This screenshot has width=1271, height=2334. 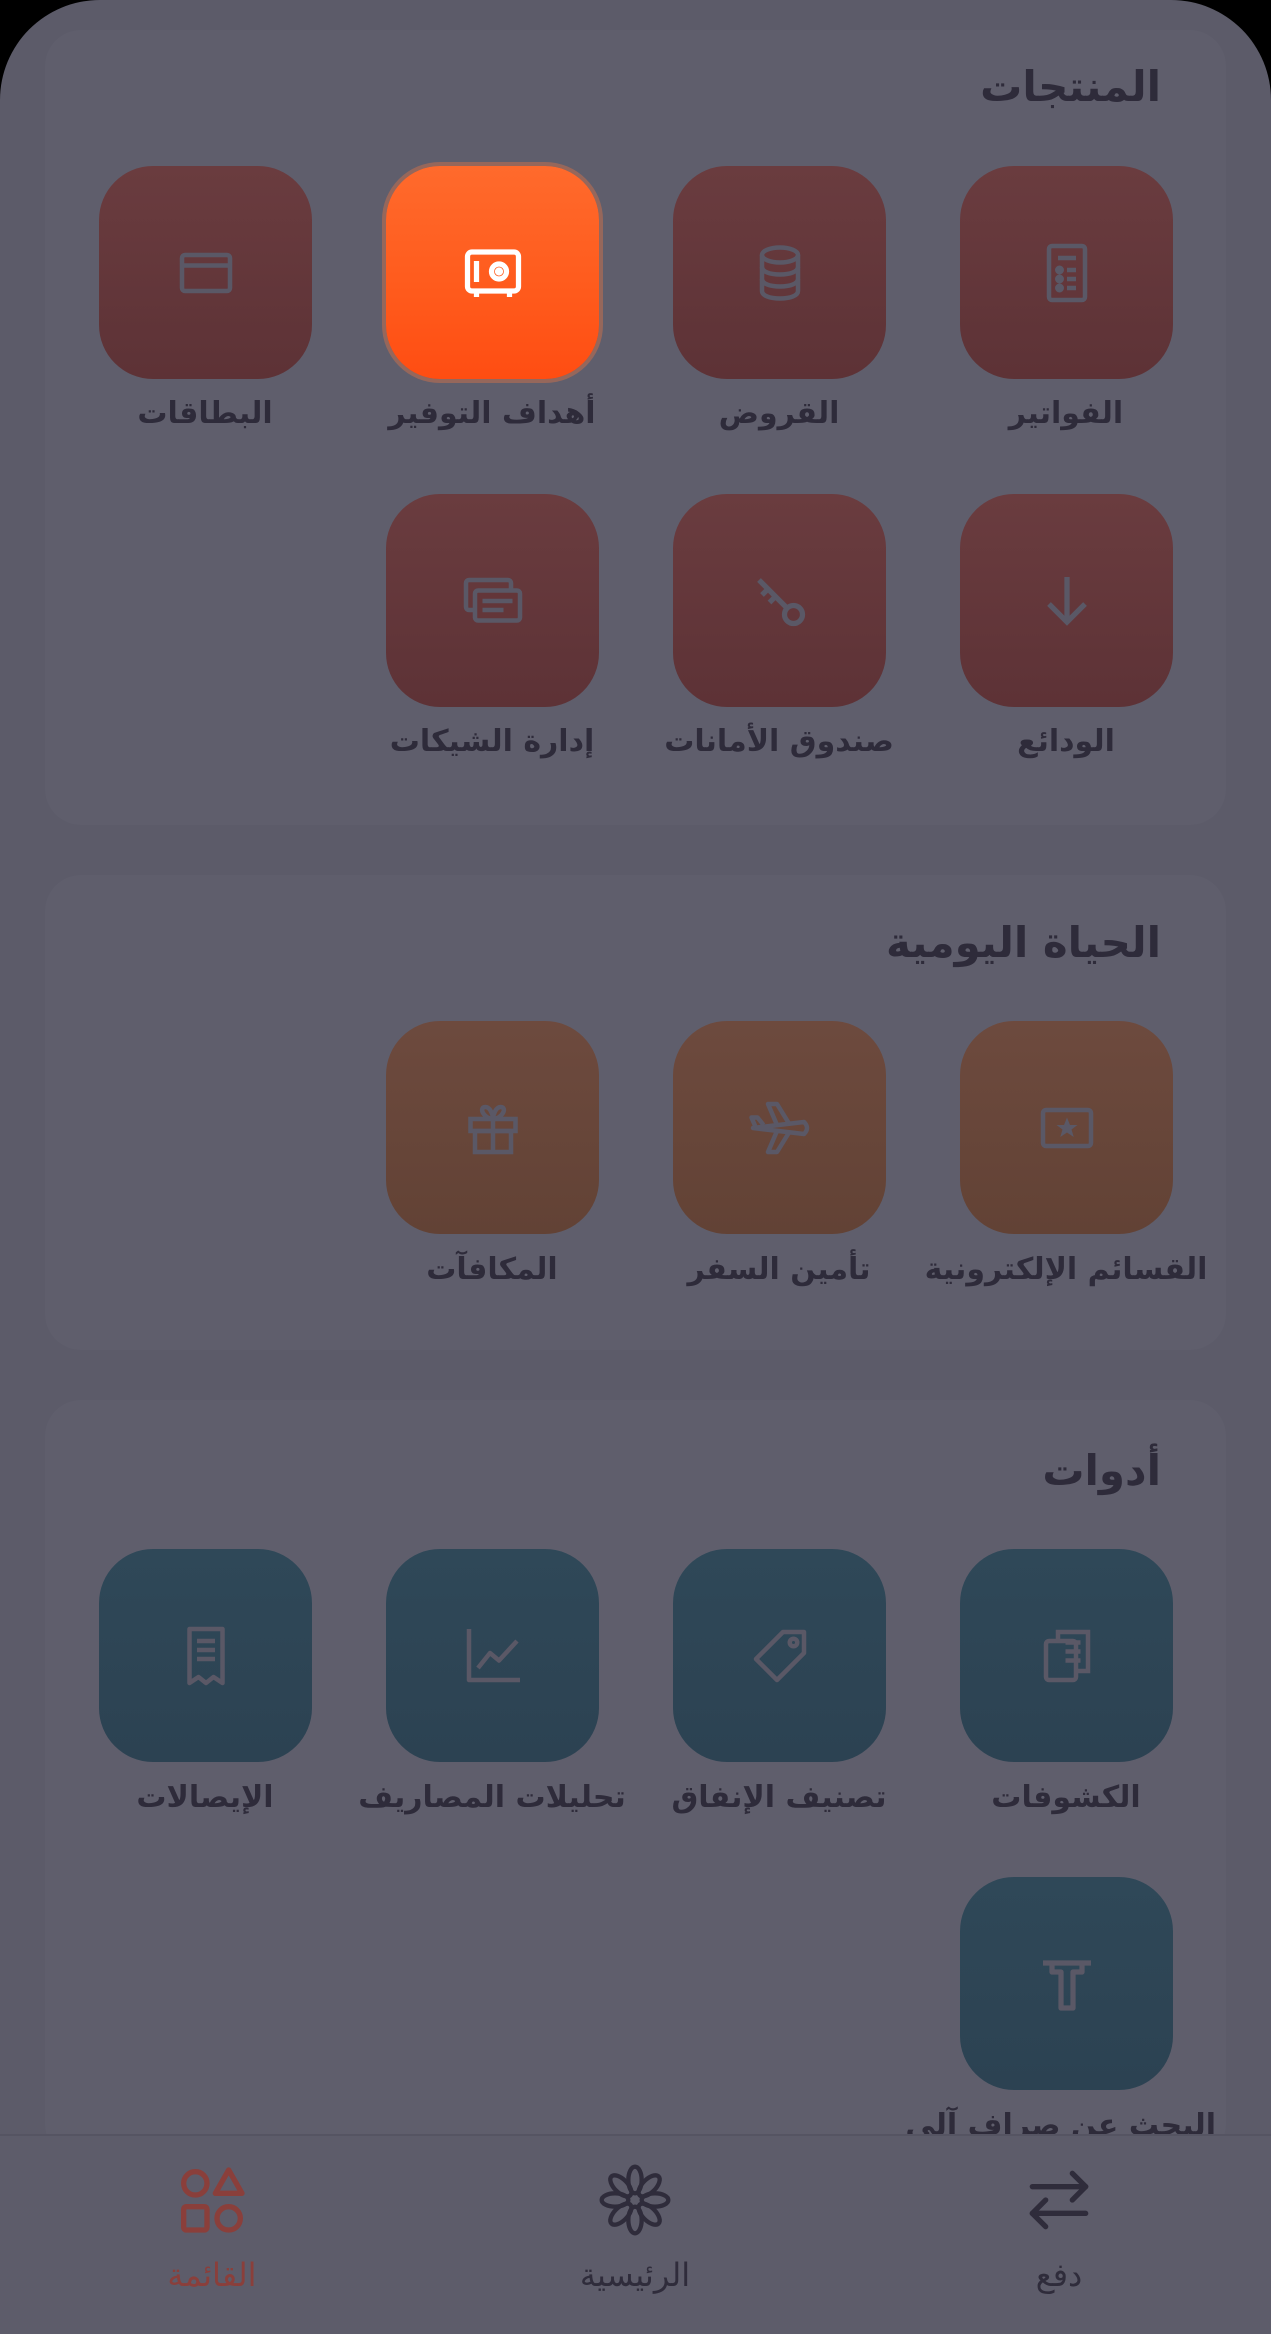 I want to click on section-title-products: المنتجات, so click(x=1070, y=86).